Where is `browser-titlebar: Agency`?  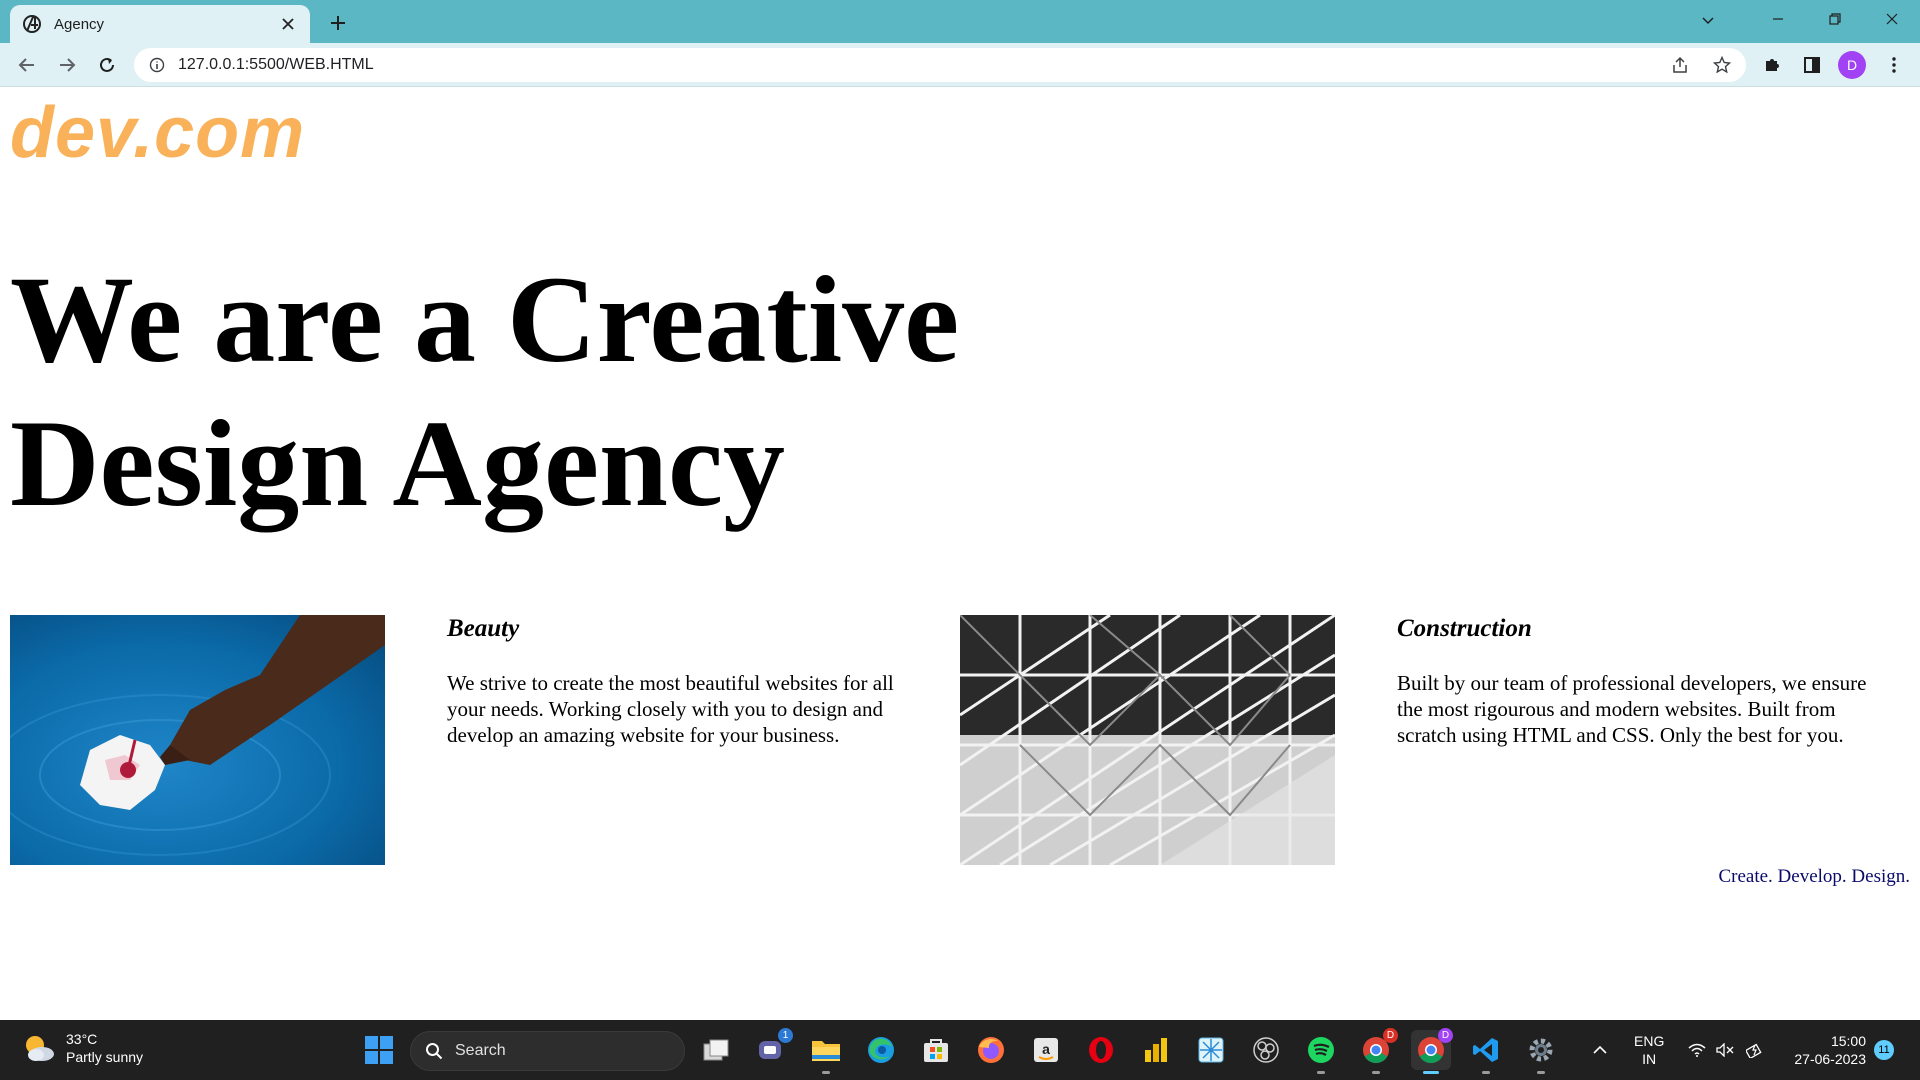
browser-titlebar: Agency is located at coordinates (960, 21).